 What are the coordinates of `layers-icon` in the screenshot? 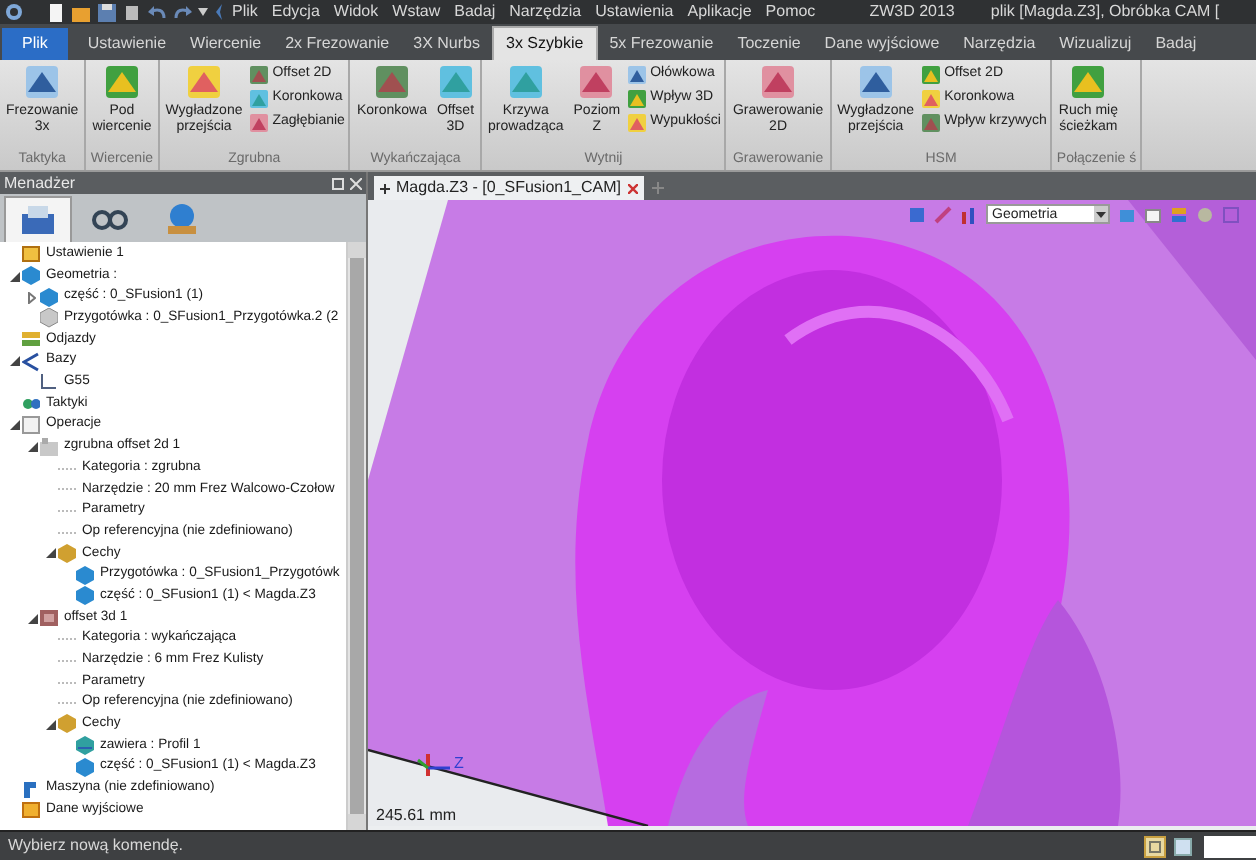 It's located at (31, 340).